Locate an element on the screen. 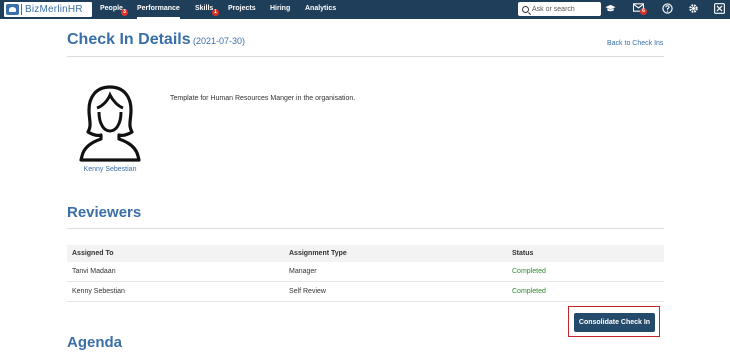  search-box is located at coordinates (559, 9).